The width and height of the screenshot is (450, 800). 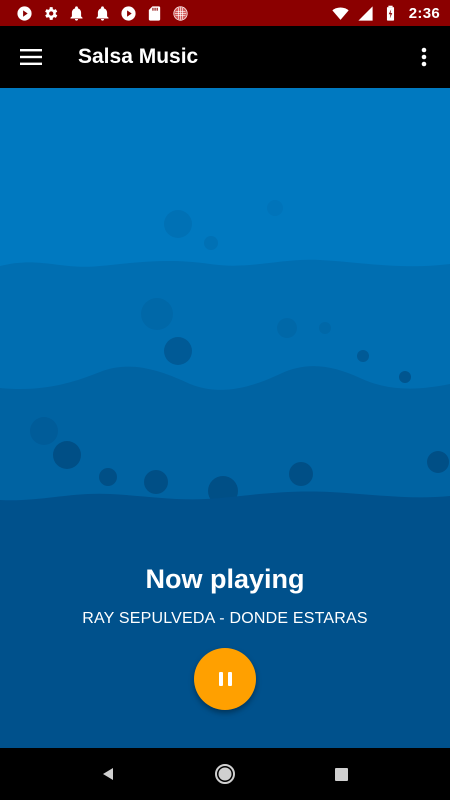 What do you see at coordinates (340, 13) in the screenshot?
I see `wifi-icon` at bounding box center [340, 13].